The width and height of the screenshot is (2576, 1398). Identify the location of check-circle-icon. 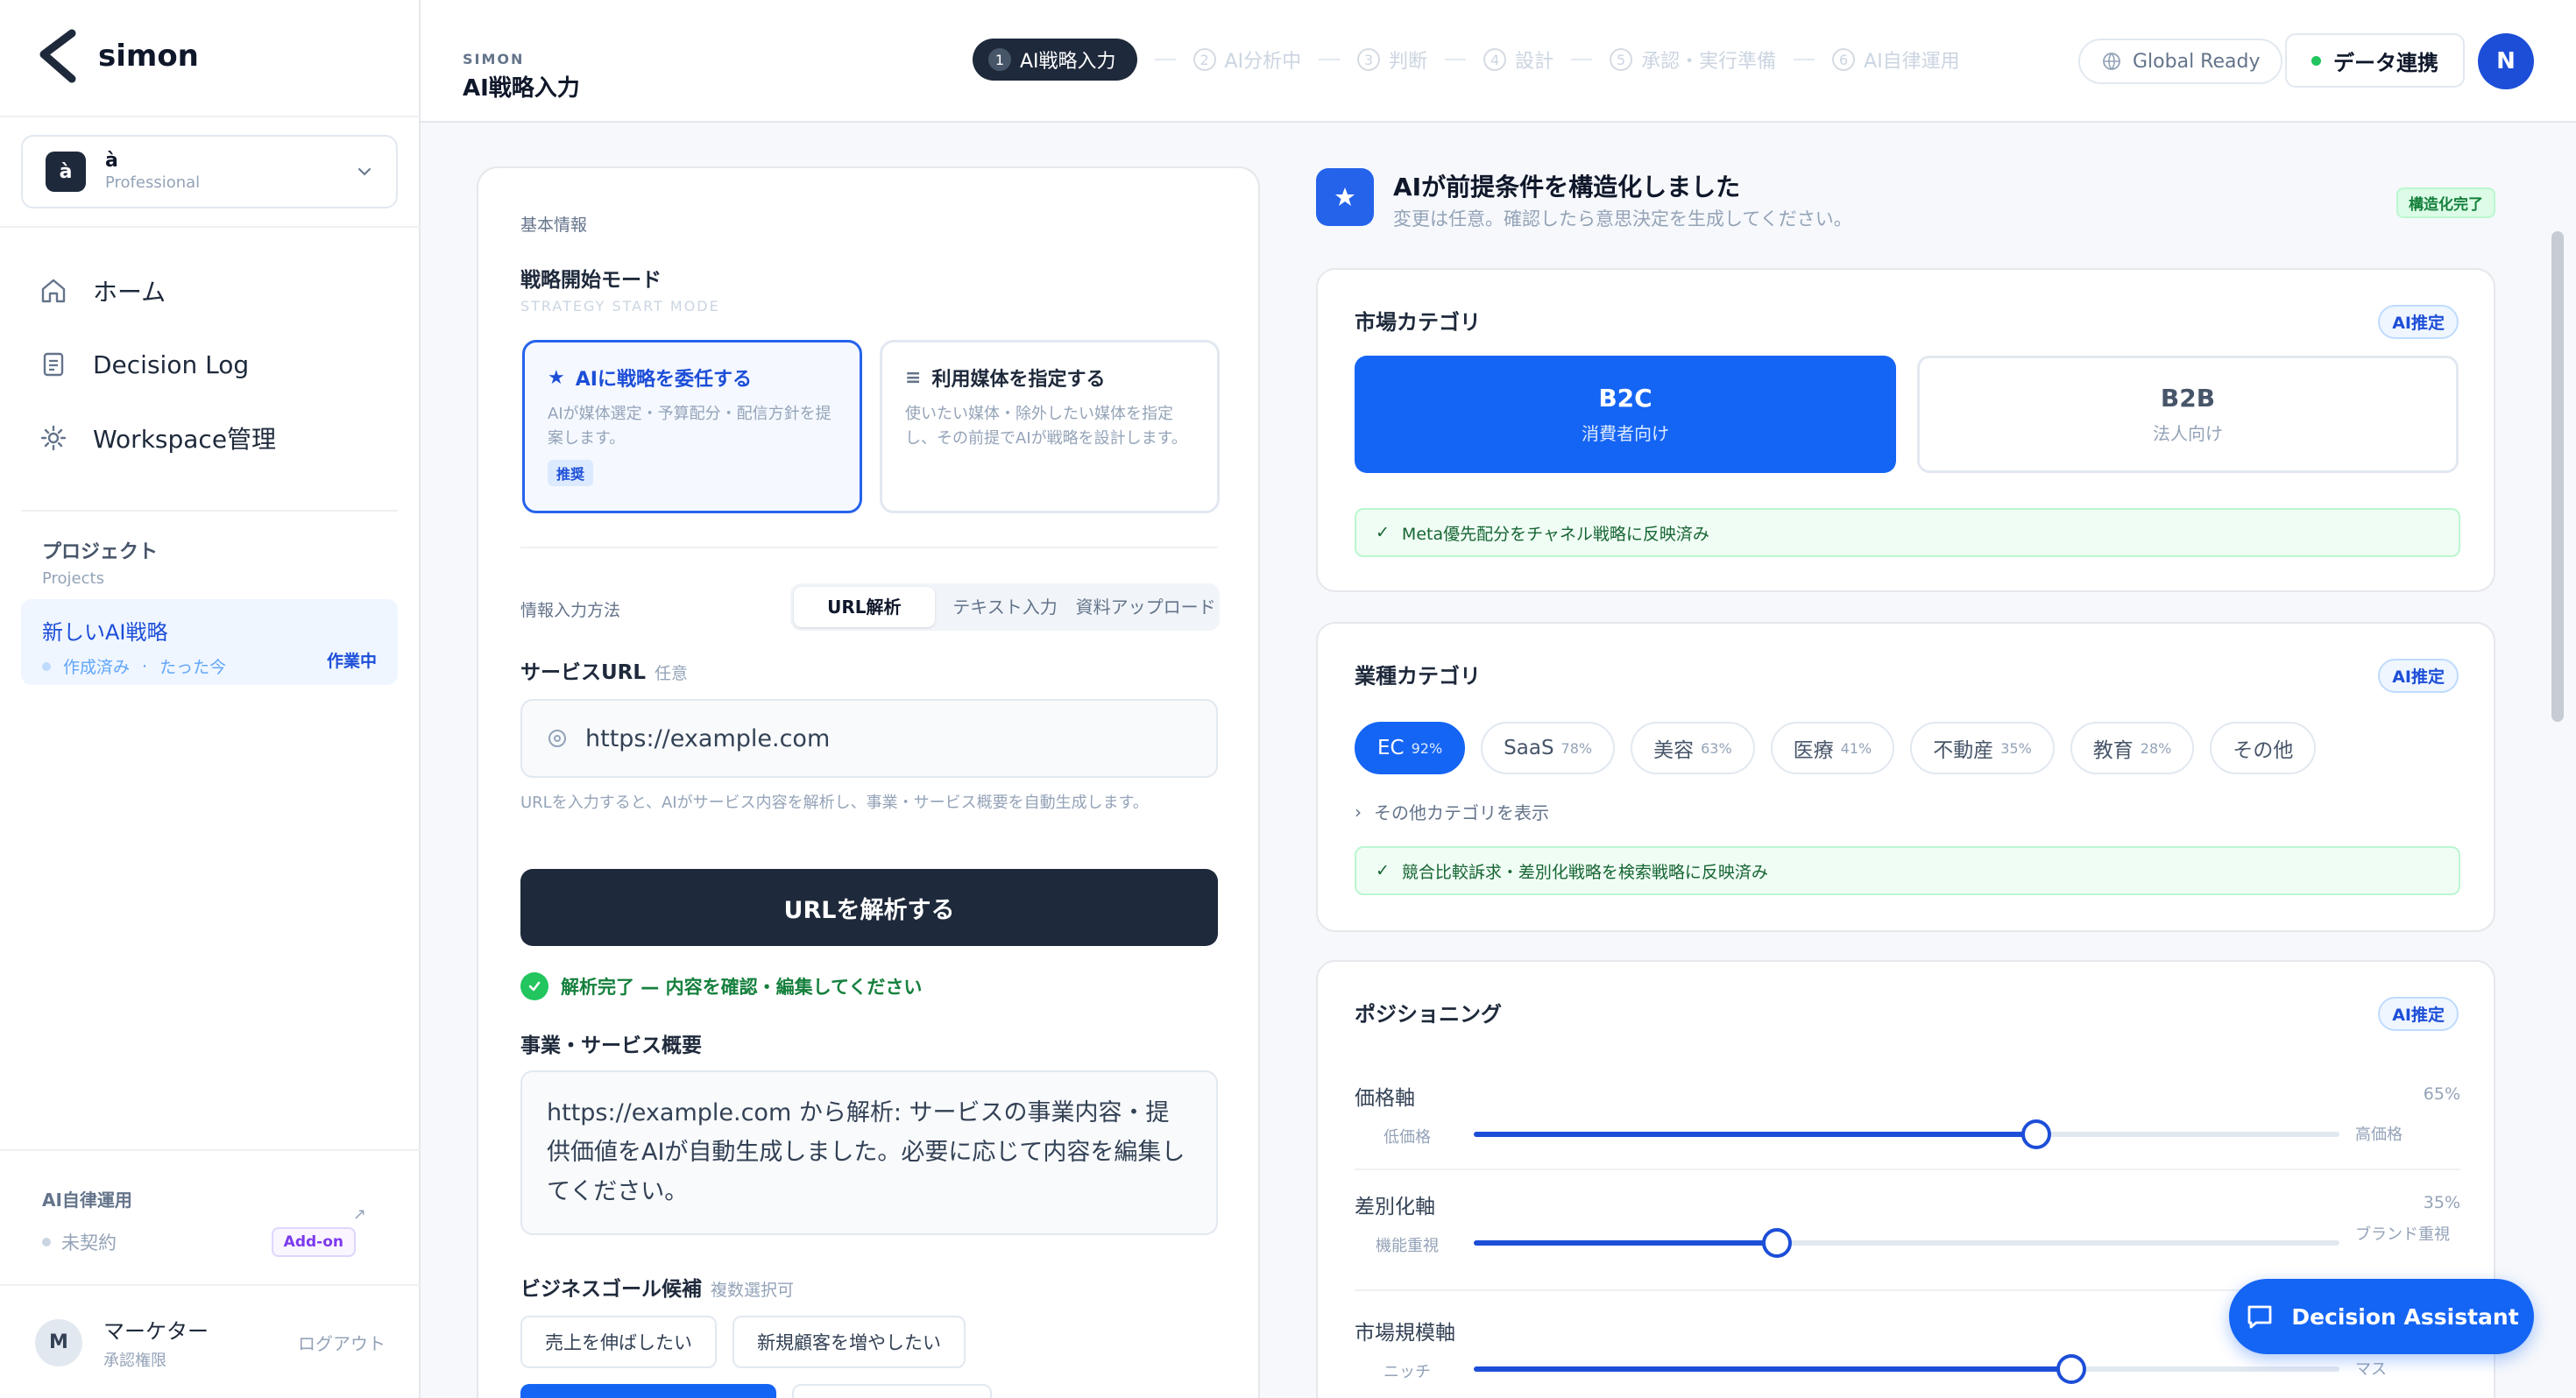
(534, 986).